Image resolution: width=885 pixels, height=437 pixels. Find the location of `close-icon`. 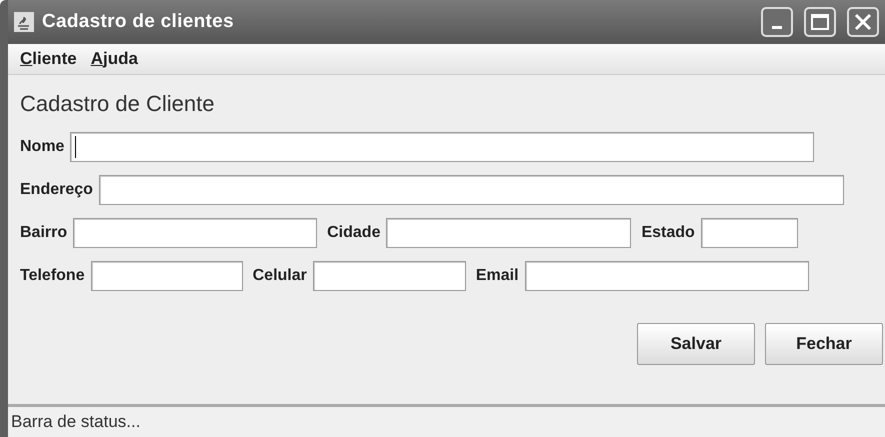

close-icon is located at coordinates (863, 22).